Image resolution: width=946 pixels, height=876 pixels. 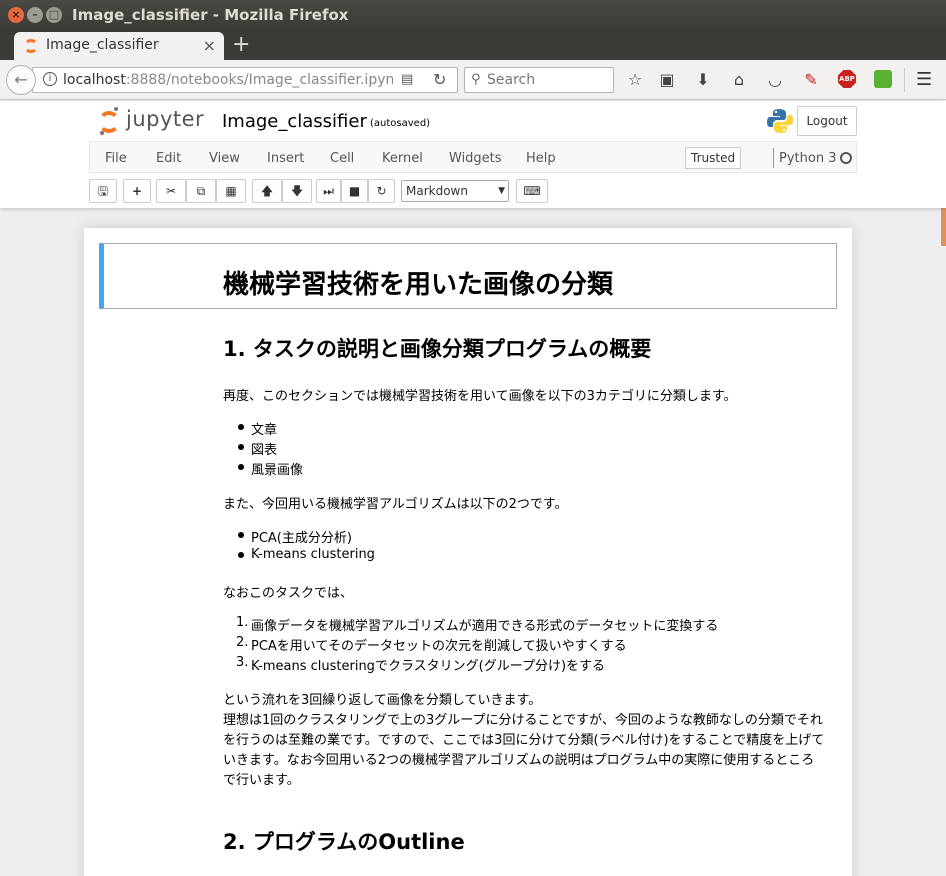 What do you see at coordinates (827, 121) in the screenshot?
I see `logout-button: Logout` at bounding box center [827, 121].